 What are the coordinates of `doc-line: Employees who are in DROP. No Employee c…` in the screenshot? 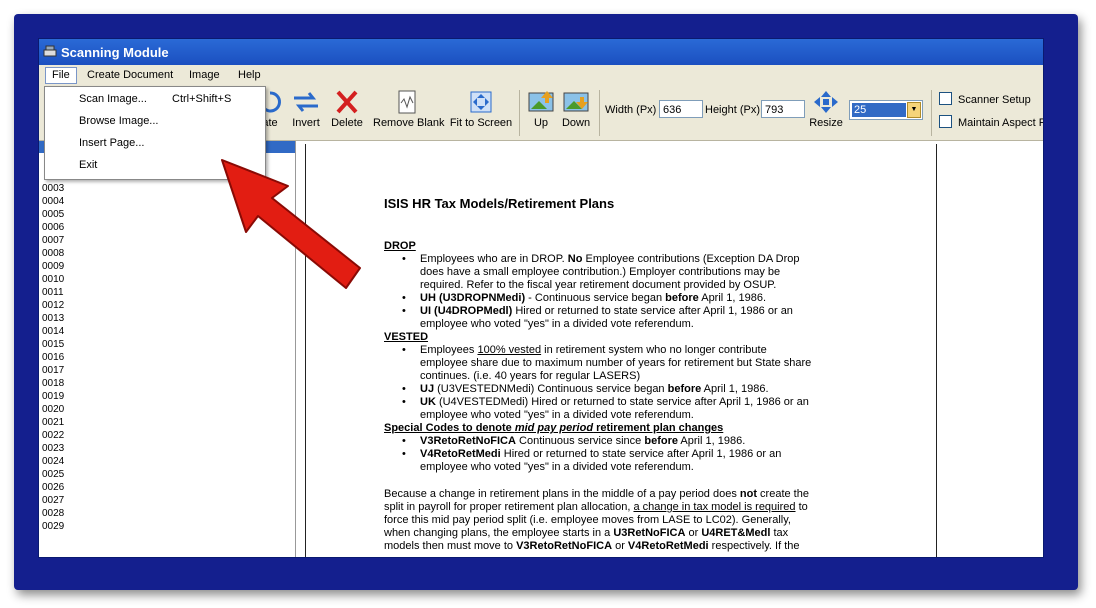 It's located at (610, 259).